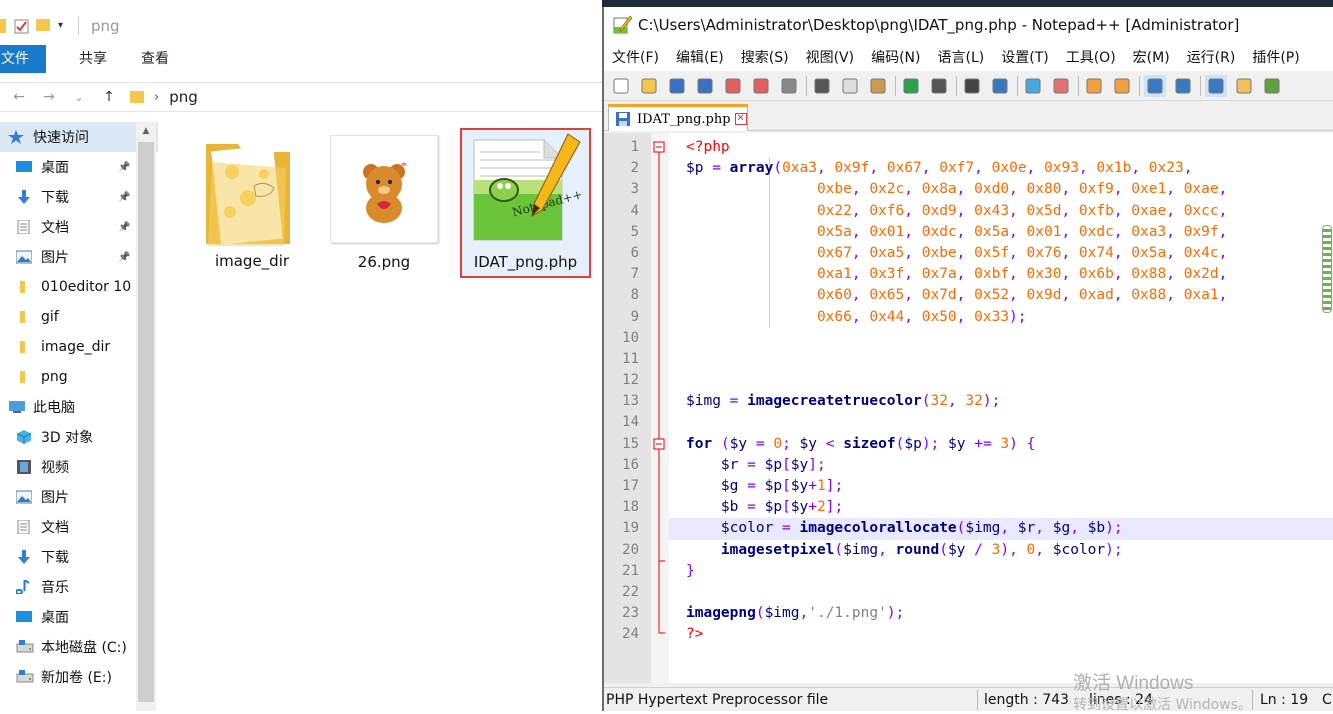 Image resolution: width=1333 pixels, height=714 pixels. Describe the element at coordinates (93, 59) in the screenshot. I see `tab-share: 共享` at that location.